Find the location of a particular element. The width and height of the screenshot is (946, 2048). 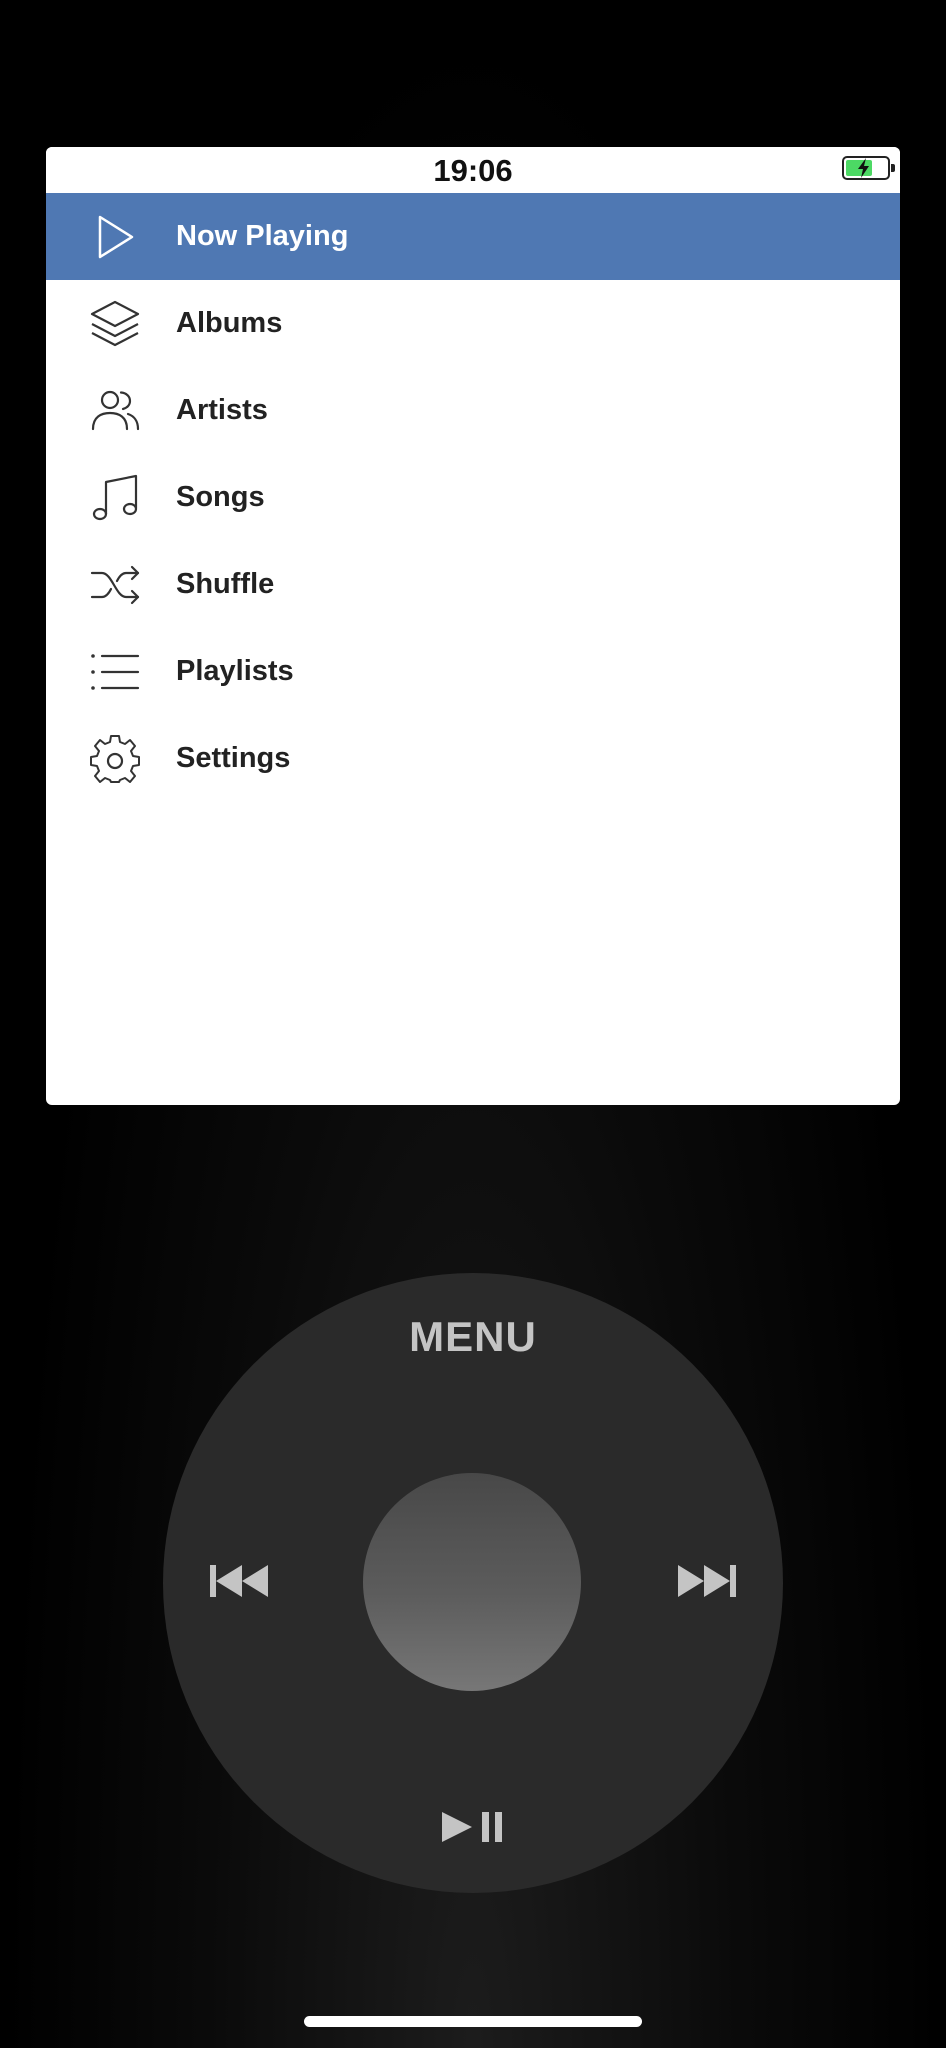

menu-item-label: Albums is located at coordinates (229, 323).